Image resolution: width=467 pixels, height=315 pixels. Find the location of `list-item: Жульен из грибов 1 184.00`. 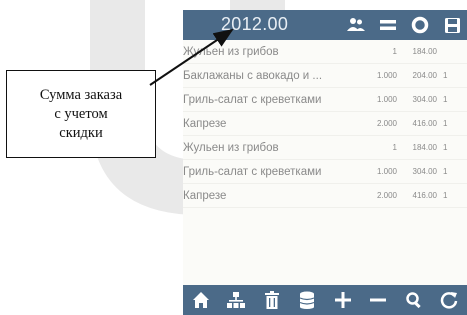

list-item: Жульен из грибов 1 184.00 is located at coordinates (325, 52).